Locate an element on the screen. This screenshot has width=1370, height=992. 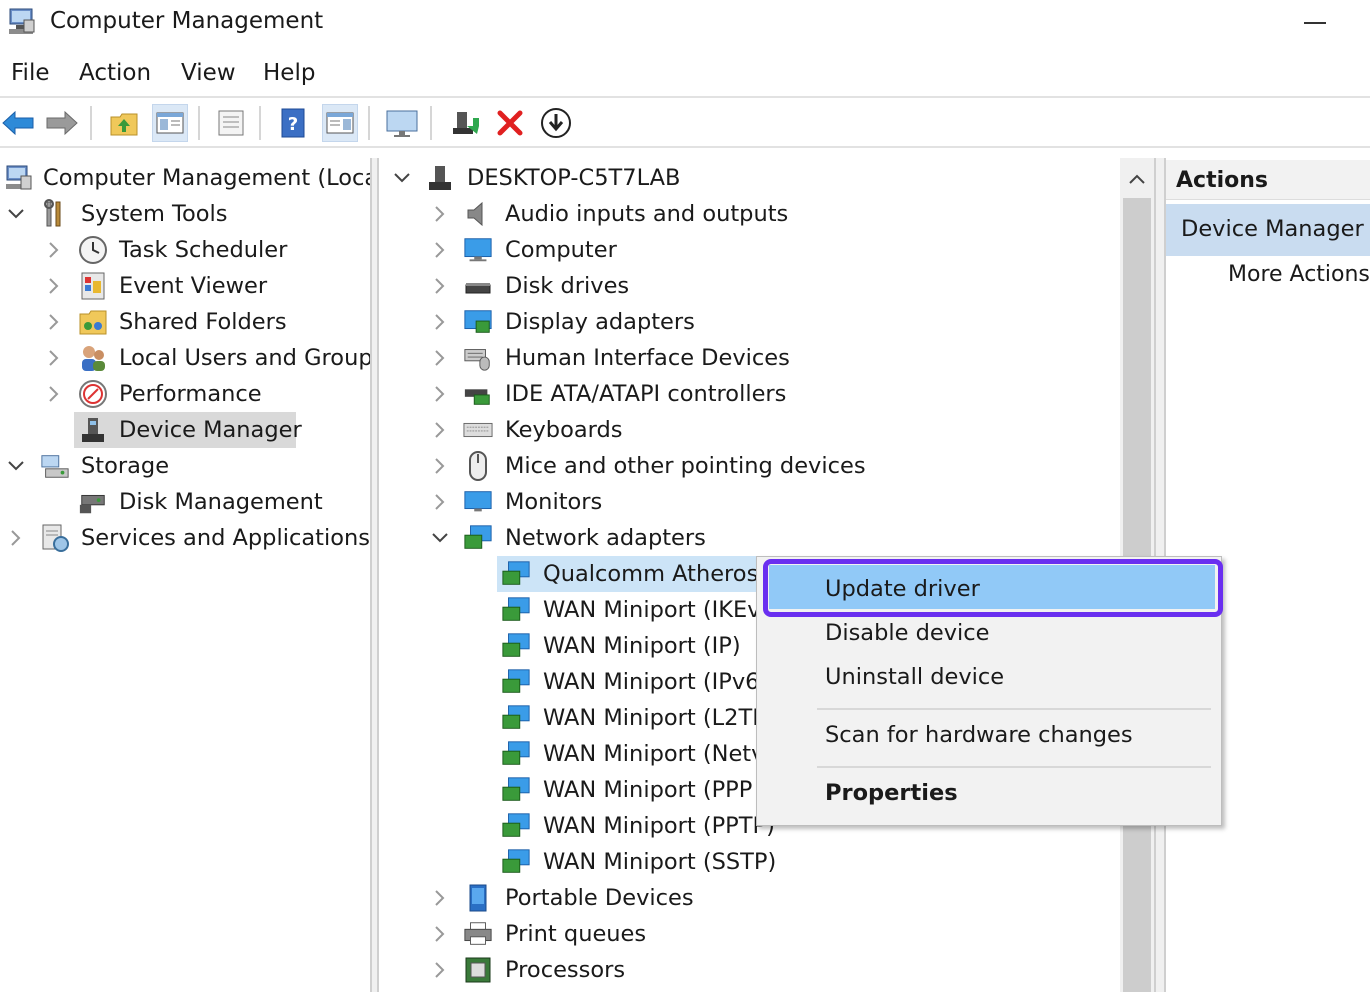
menu-file: File is located at coordinates (30, 73).